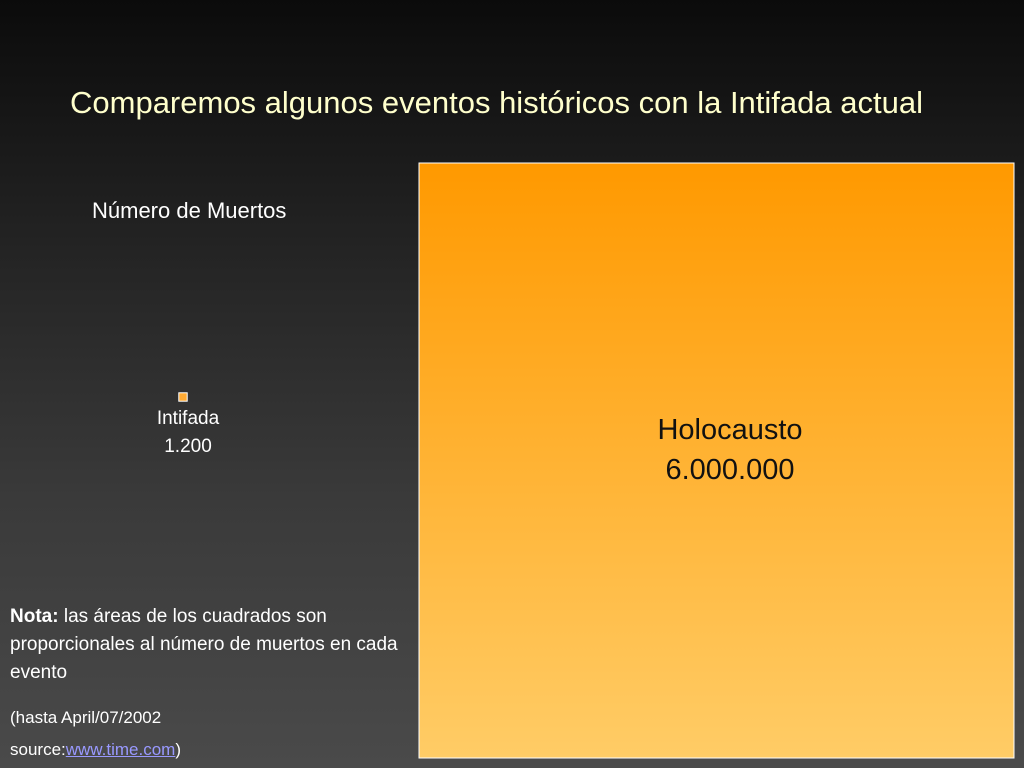 This screenshot has height=768, width=1024. Describe the element at coordinates (178, 749) in the screenshot. I see `source-suffix: )` at that location.